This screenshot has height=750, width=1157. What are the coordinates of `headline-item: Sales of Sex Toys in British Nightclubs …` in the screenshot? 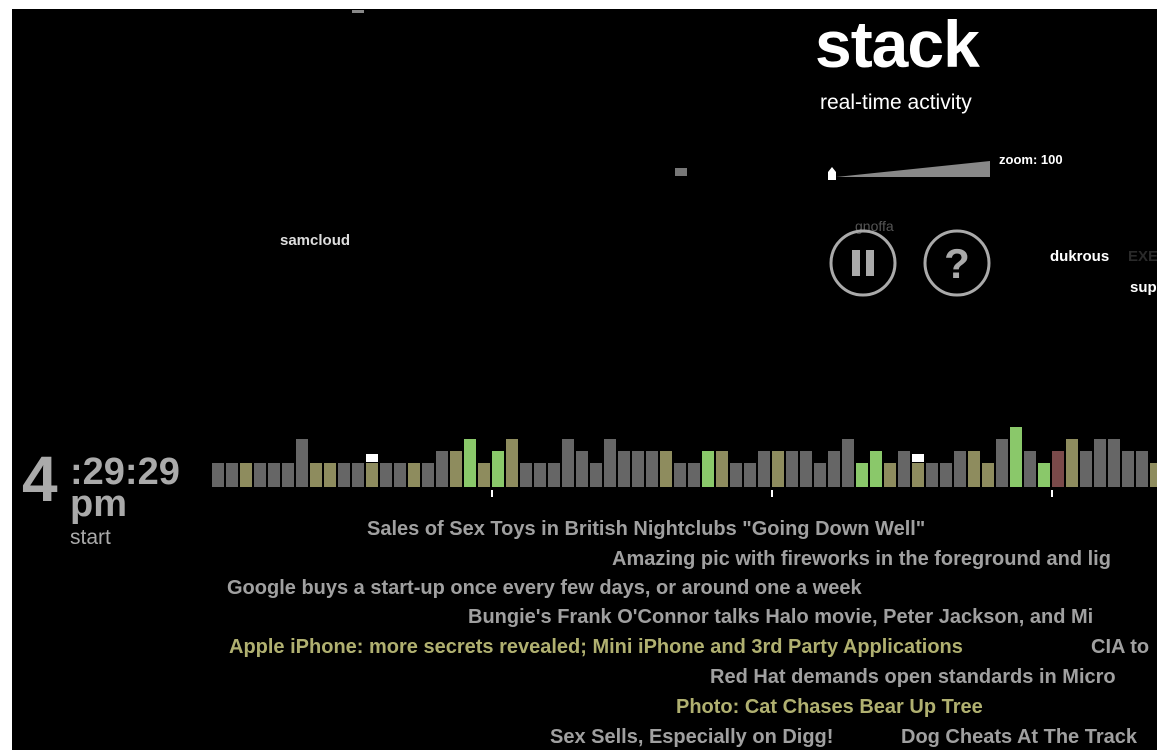 It's located at (646, 529).